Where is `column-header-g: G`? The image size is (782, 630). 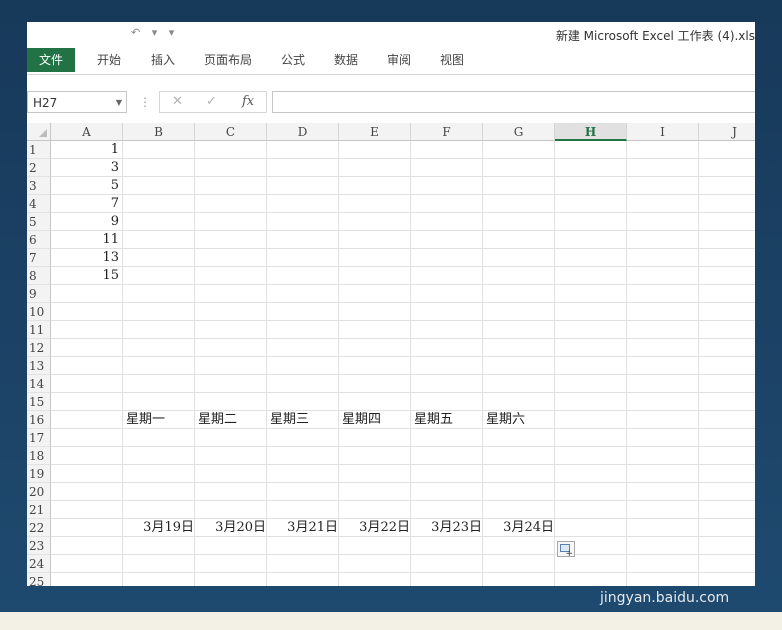 column-header-g: G is located at coordinates (519, 132).